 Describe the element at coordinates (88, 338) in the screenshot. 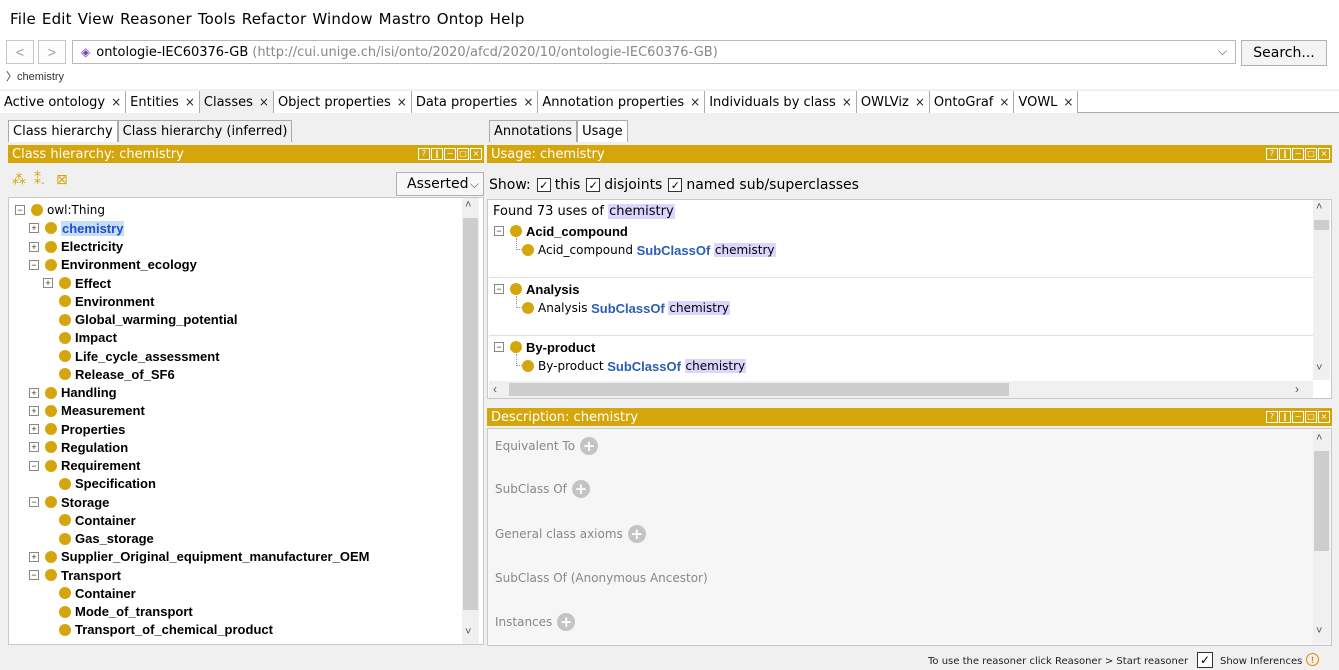

I see `tree-node: Impact` at that location.